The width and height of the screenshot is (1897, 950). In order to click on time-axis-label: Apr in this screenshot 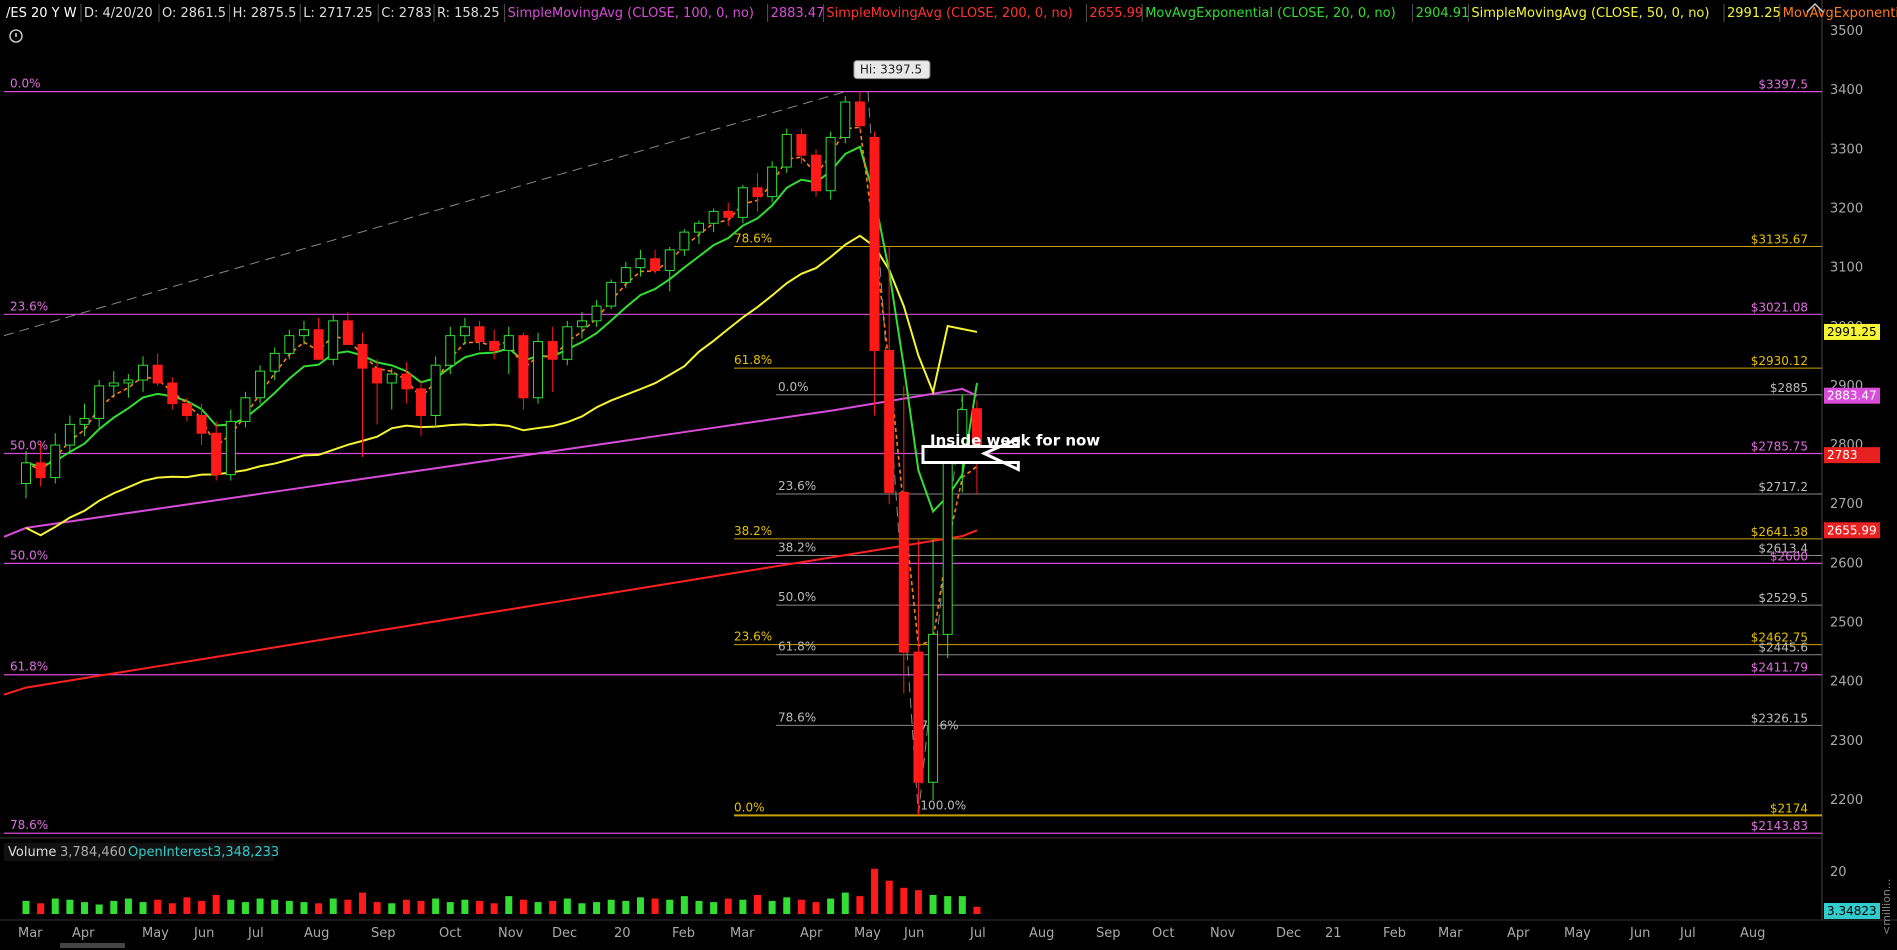, I will do `click(811, 933)`.